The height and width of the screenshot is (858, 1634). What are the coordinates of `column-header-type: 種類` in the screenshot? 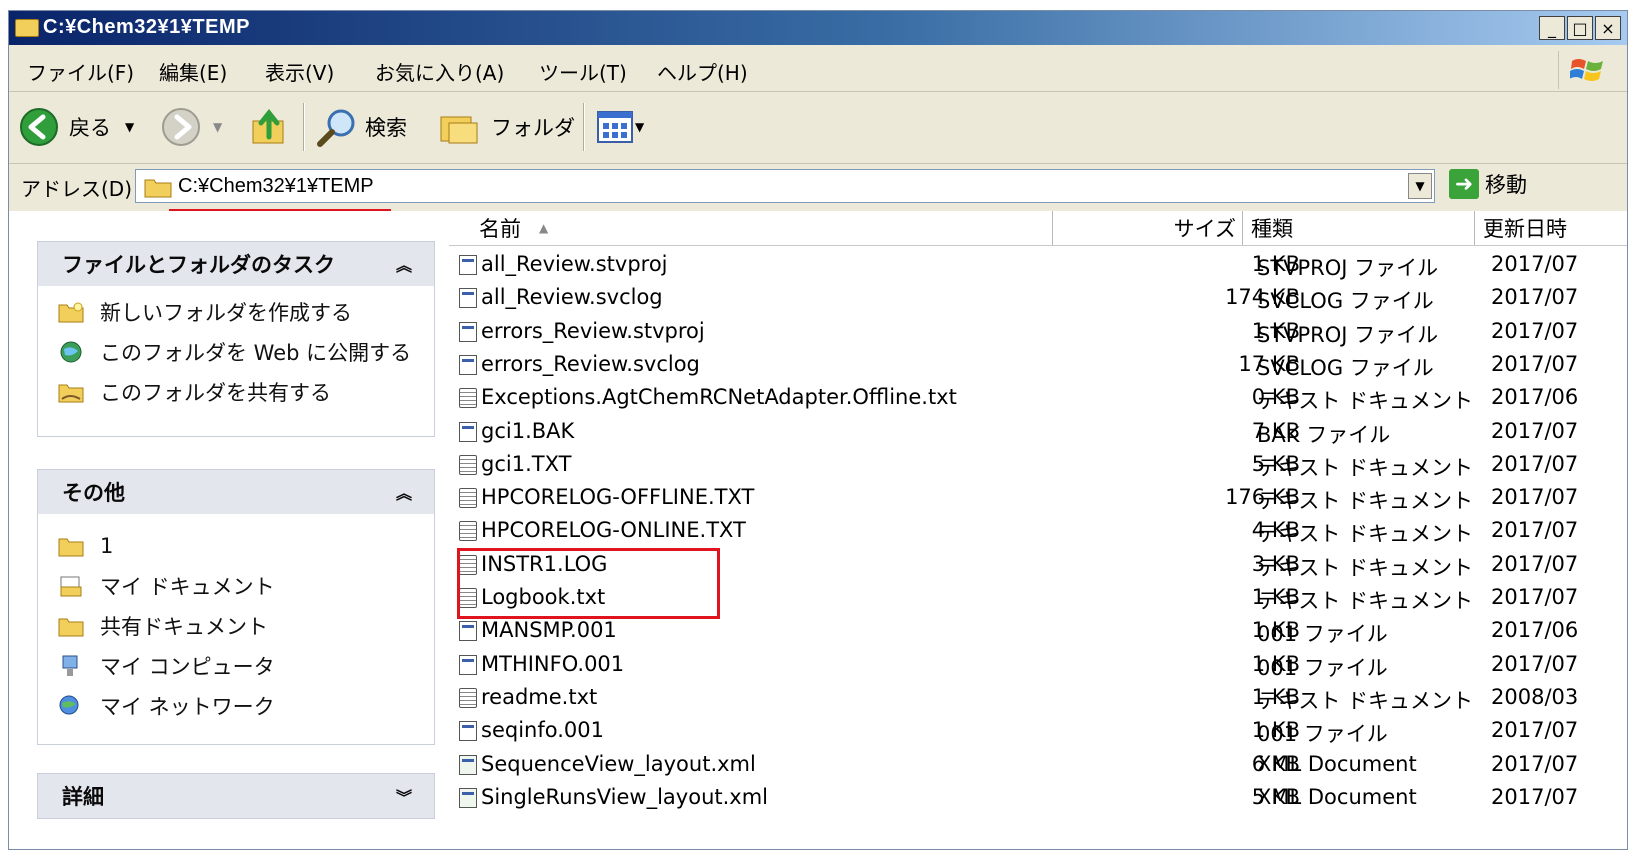 It's located at (1359, 228).